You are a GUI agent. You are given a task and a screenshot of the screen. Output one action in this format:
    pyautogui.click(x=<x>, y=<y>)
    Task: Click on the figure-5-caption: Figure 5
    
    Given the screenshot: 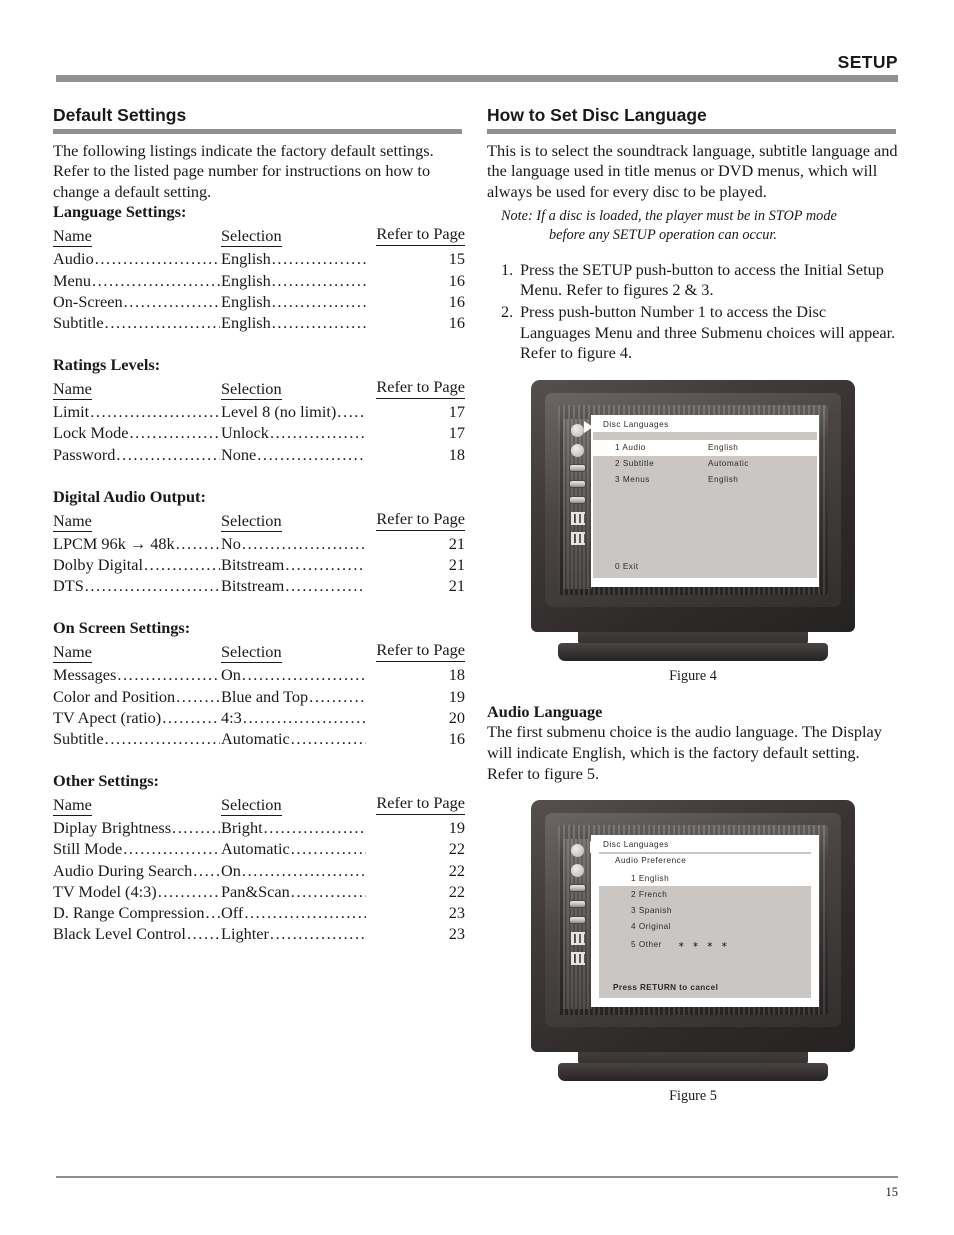 What is the action you would take?
    pyautogui.click(x=693, y=1096)
    